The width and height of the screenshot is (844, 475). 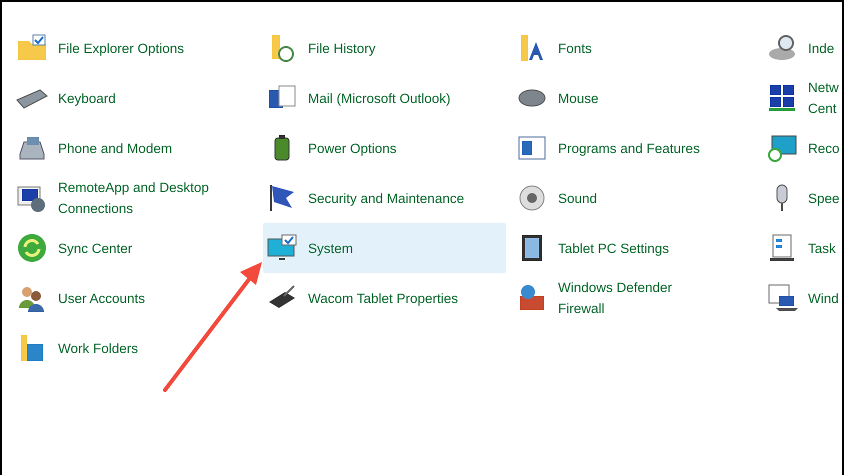 What do you see at coordinates (134, 98) in the screenshot?
I see `control-panel-item: Keyboard` at bounding box center [134, 98].